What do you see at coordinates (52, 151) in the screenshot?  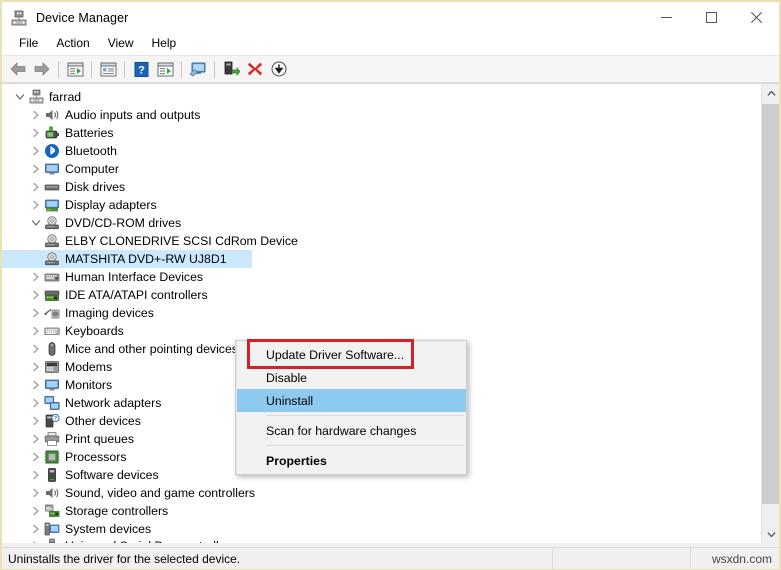 I see `bluetooth-icon` at bounding box center [52, 151].